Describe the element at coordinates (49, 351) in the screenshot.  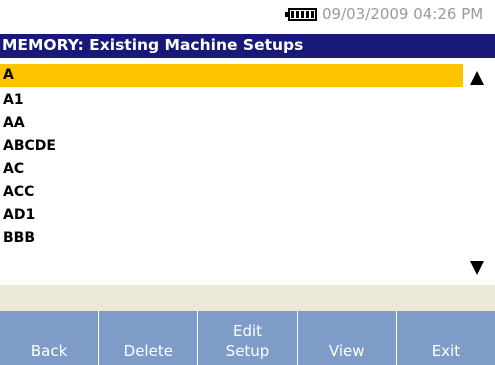
I see `back-button-label: Back` at that location.